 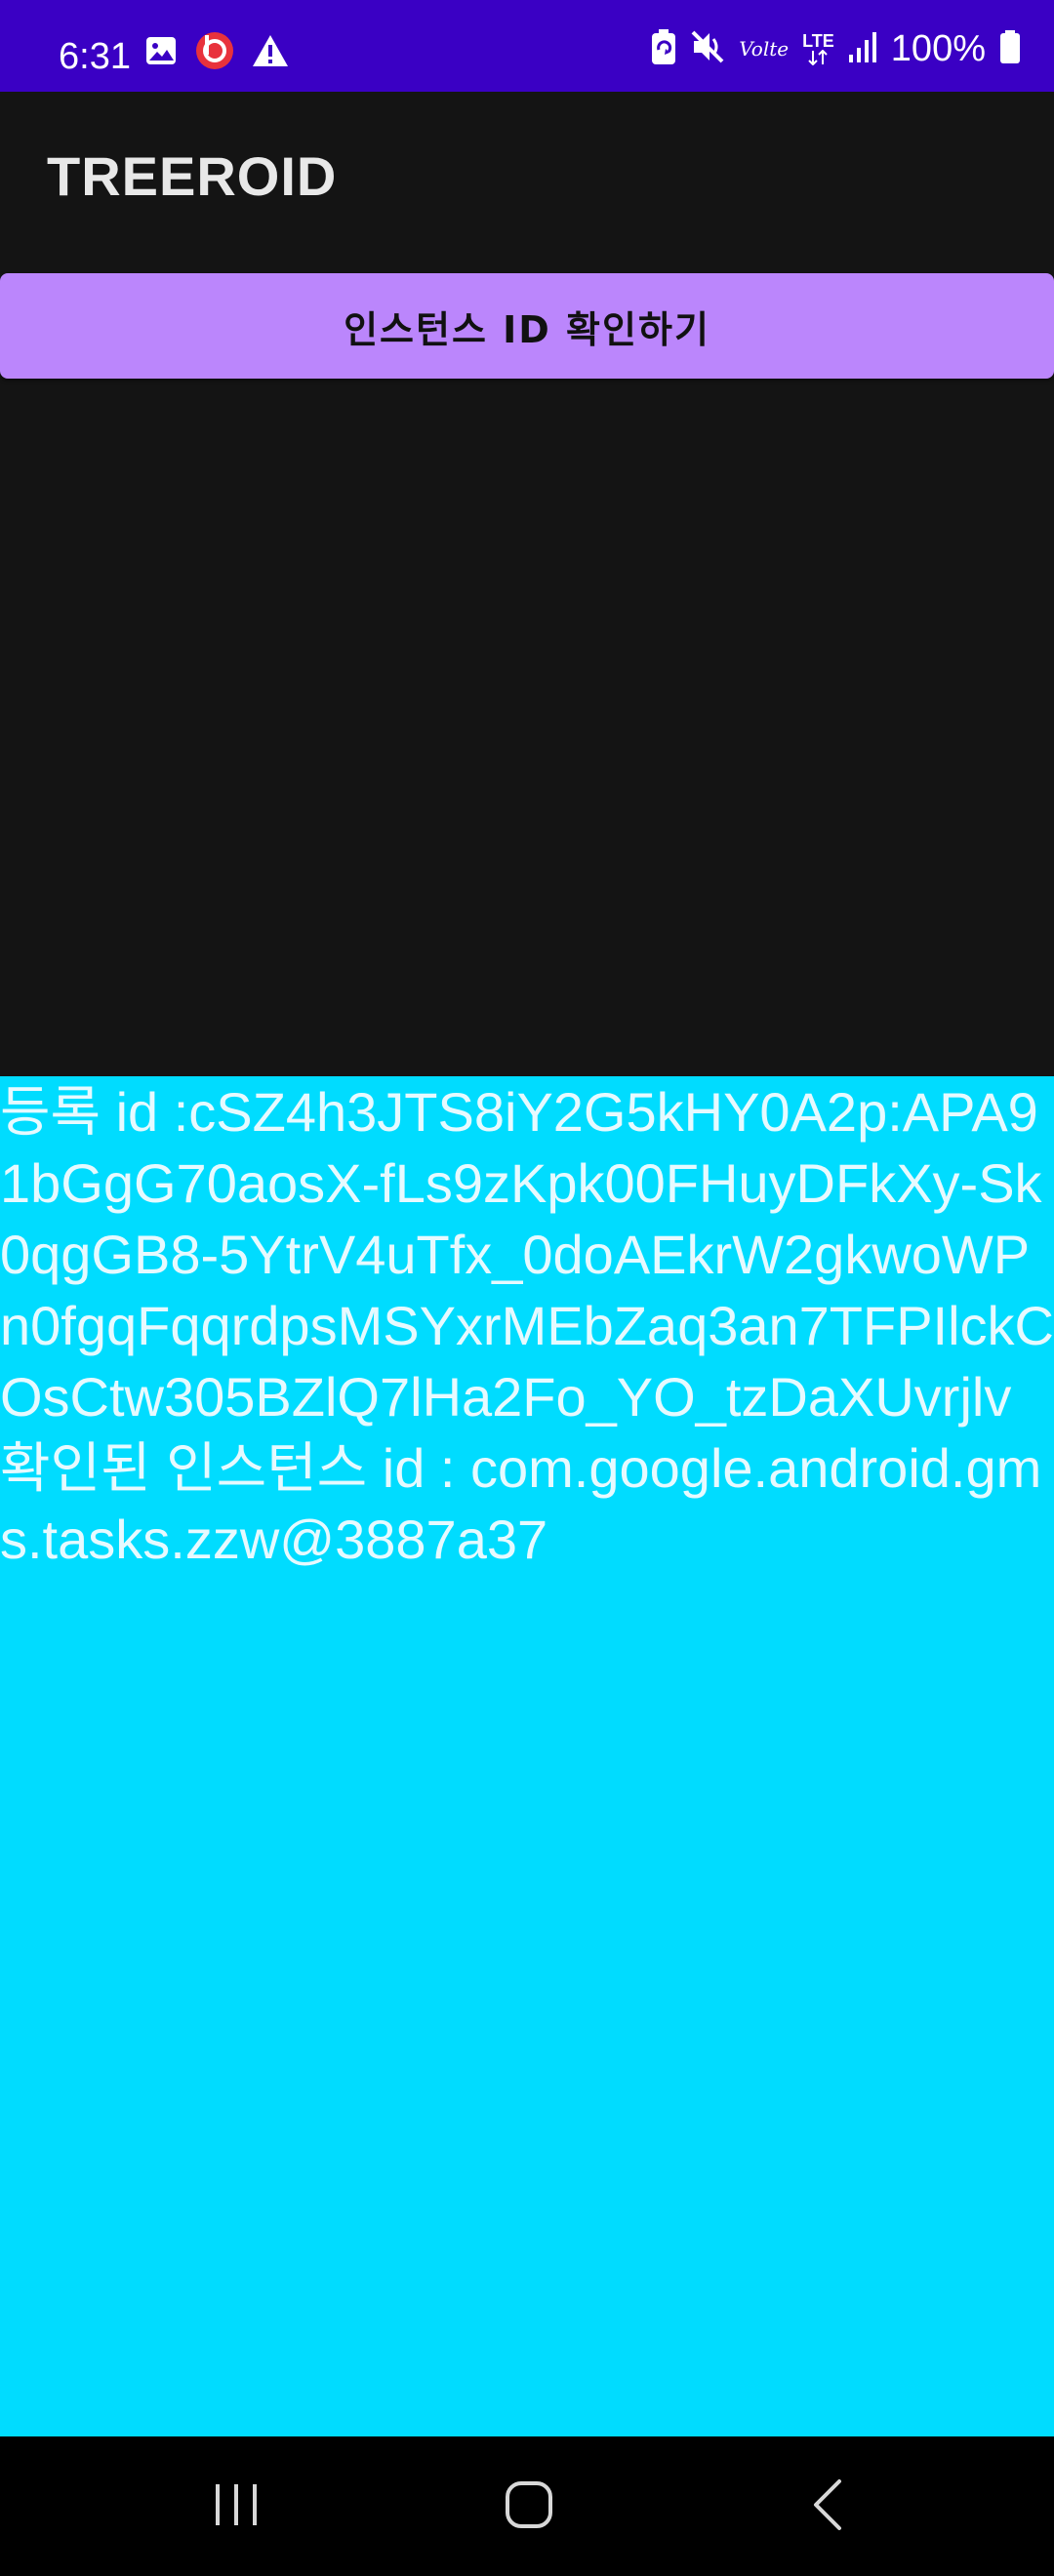 I want to click on battery-icon, so click(x=1010, y=48).